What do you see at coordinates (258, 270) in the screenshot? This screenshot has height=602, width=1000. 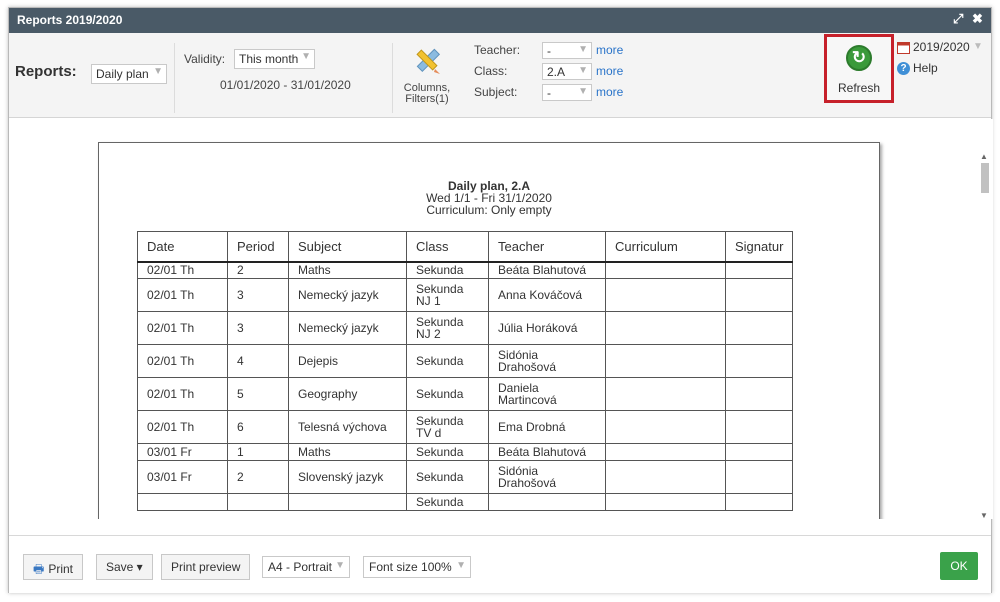 I see `table-cell: 2` at bounding box center [258, 270].